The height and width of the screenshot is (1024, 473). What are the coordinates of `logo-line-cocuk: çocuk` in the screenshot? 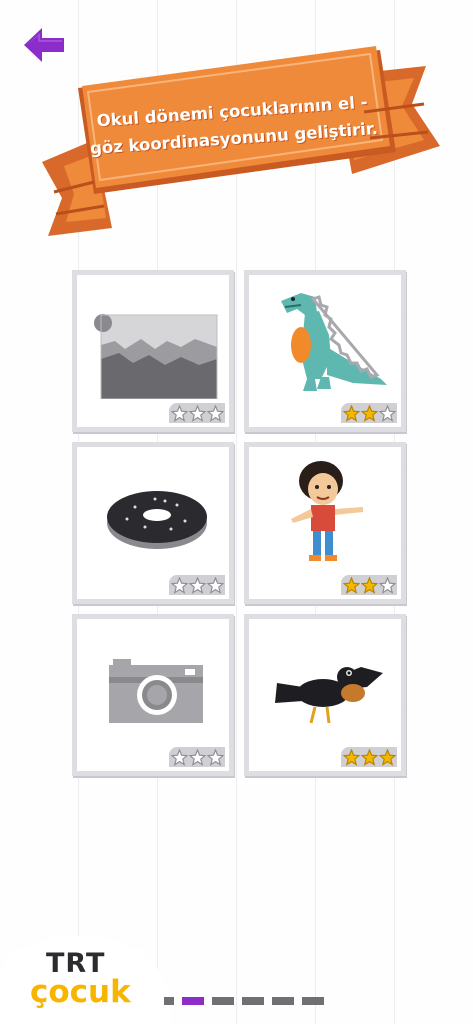 It's located at (80, 992).